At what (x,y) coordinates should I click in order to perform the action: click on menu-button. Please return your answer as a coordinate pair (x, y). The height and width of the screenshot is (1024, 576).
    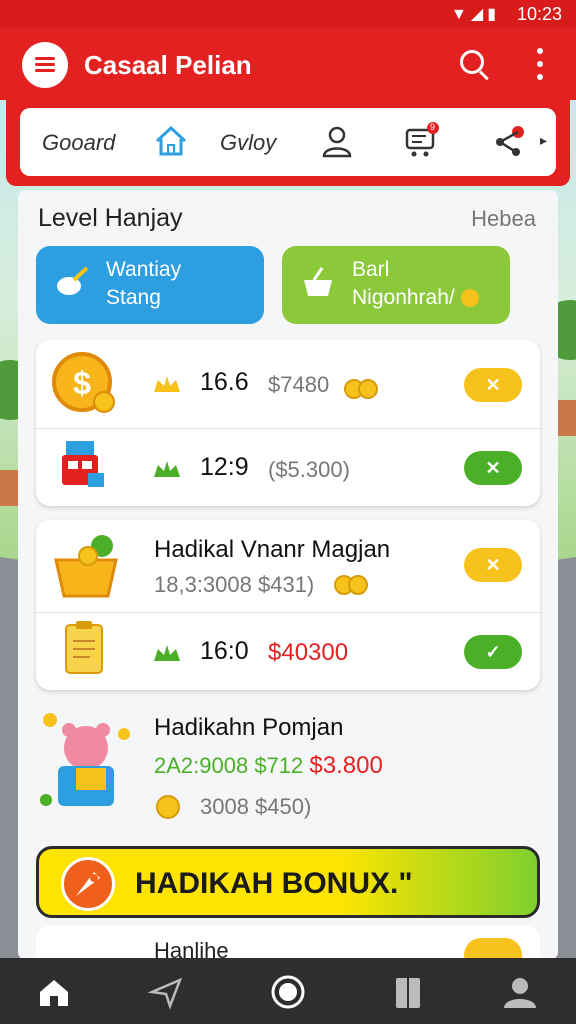
    Looking at the image, I should click on (45, 65).